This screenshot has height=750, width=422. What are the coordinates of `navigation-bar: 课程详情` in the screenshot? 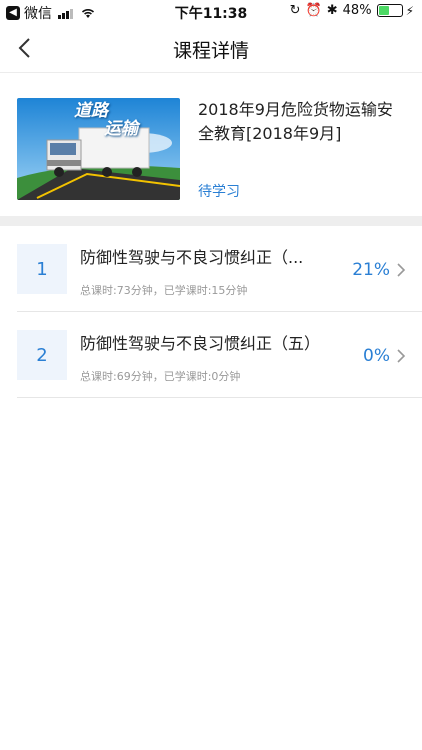 It's located at (211, 48).